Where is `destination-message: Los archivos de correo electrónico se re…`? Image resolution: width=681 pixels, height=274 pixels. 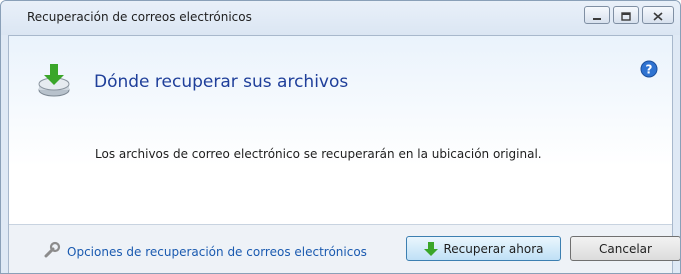
destination-message: Los archivos de correo electrónico se re… is located at coordinates (318, 154).